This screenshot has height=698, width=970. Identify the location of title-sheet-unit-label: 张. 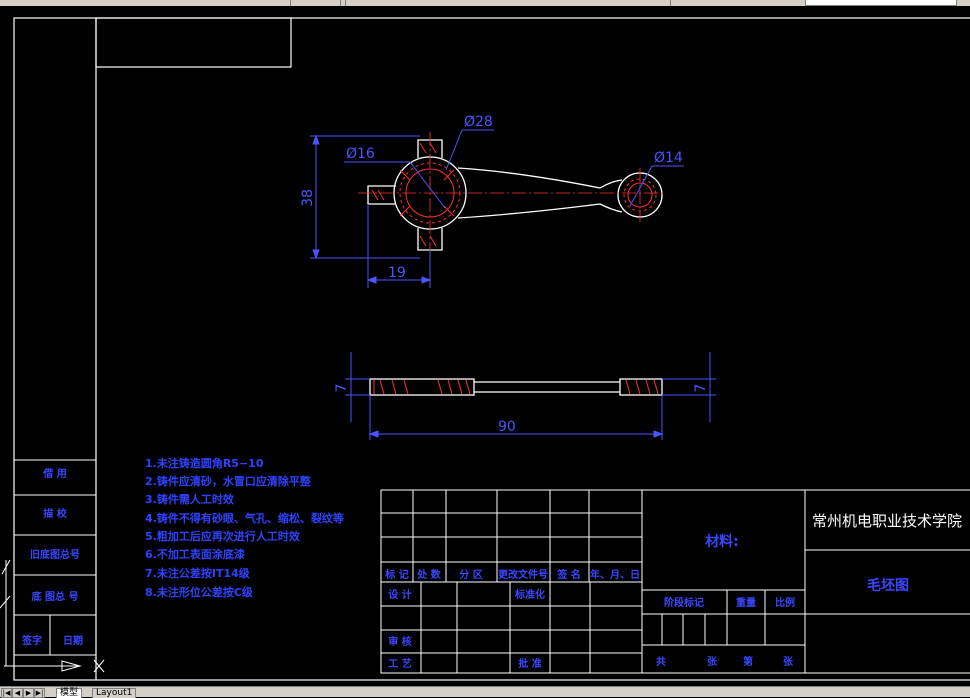
(788, 661).